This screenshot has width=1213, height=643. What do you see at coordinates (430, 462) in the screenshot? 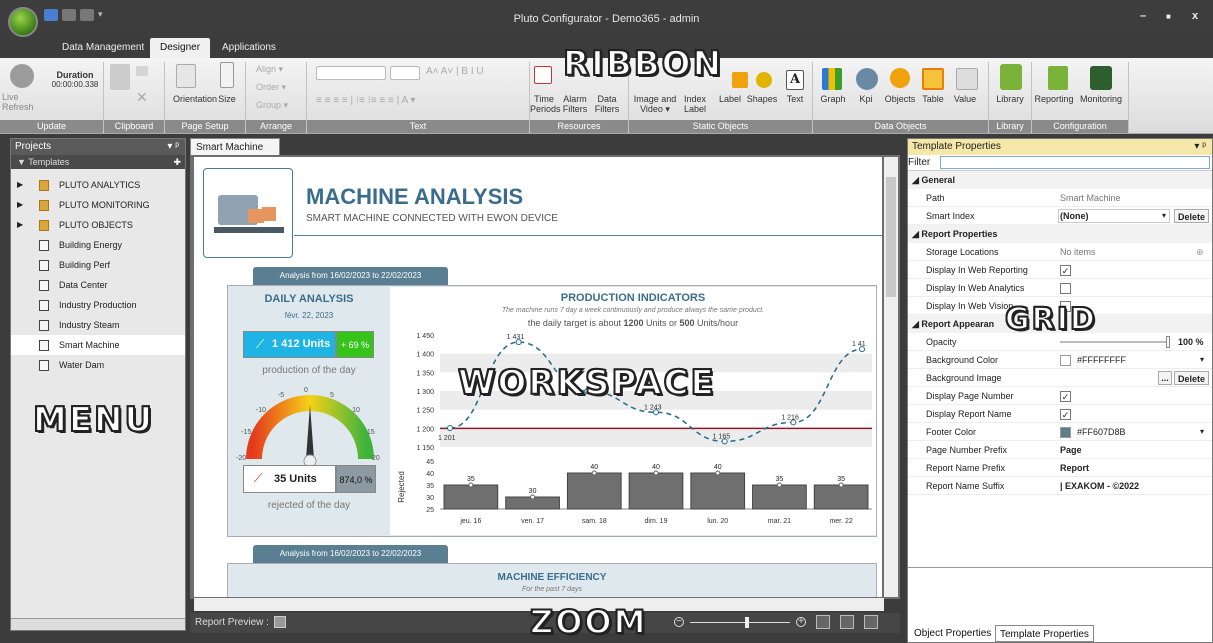
I see `y-tick-label: 45` at bounding box center [430, 462].